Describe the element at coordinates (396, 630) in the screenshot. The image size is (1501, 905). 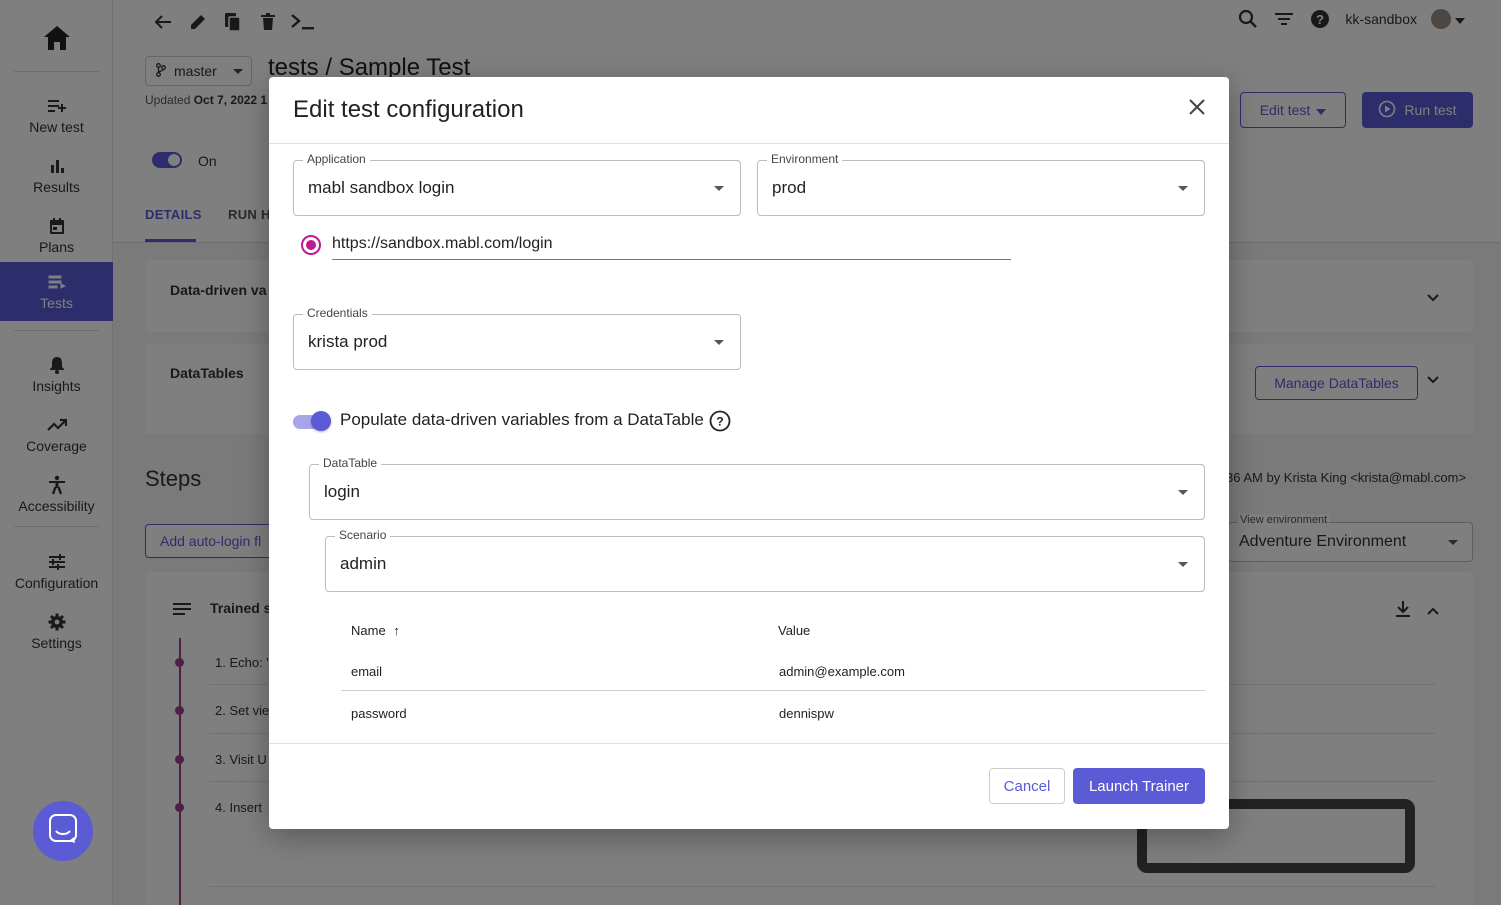
I see `sort-arrow-up-icon: ↑` at that location.